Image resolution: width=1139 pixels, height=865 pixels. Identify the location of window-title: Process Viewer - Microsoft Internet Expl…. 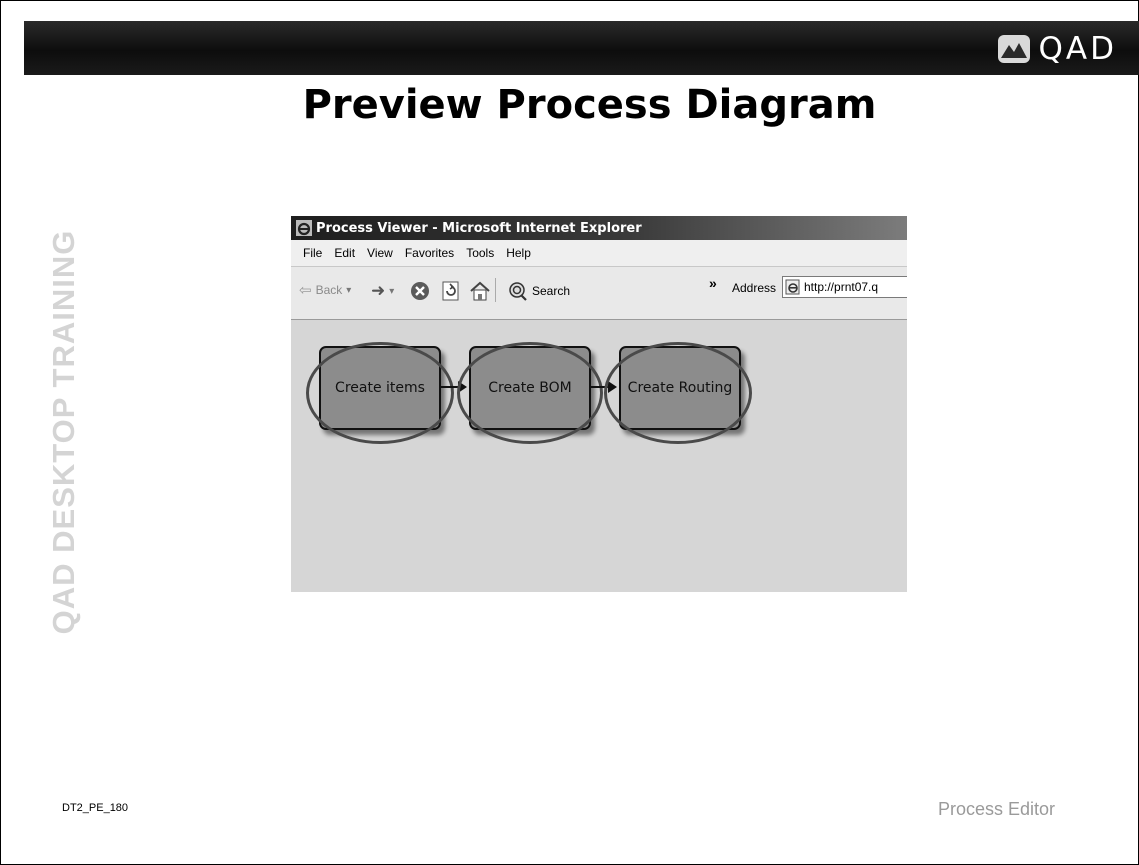
(479, 228).